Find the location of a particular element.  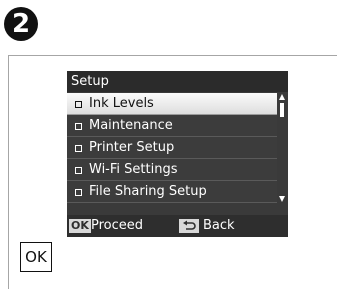

menu-item-ink-levels: Ink Levels is located at coordinates (172, 104).